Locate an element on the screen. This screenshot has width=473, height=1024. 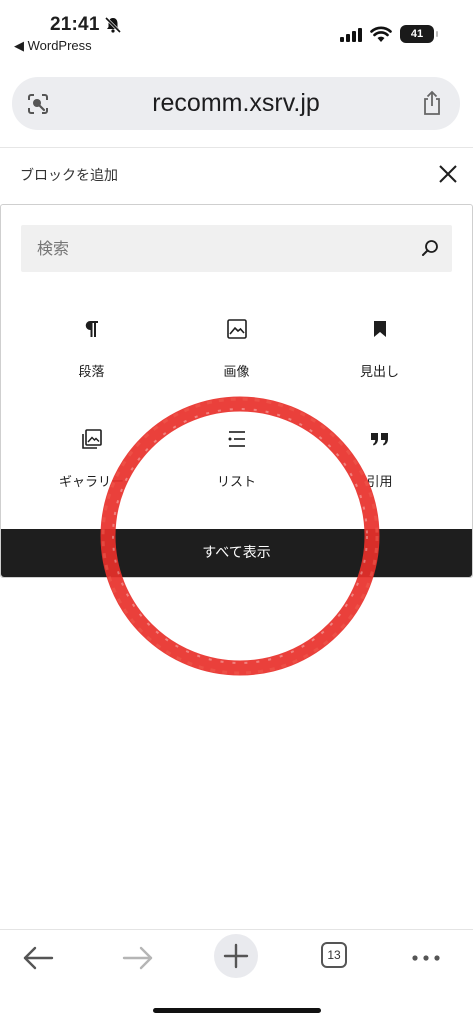
block-label: 引用 is located at coordinates (379, 482).